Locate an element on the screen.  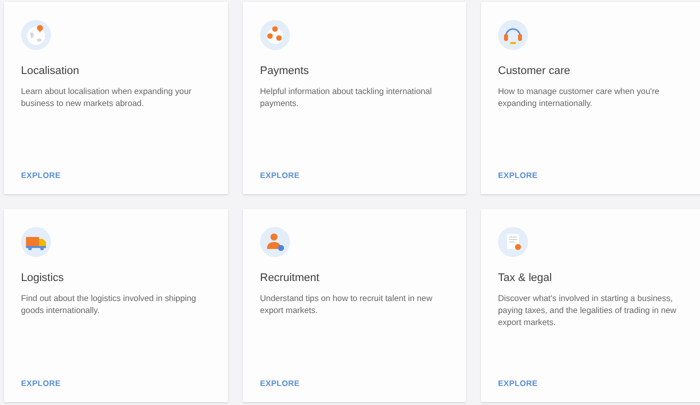
card-title: Payments is located at coordinates (285, 71).